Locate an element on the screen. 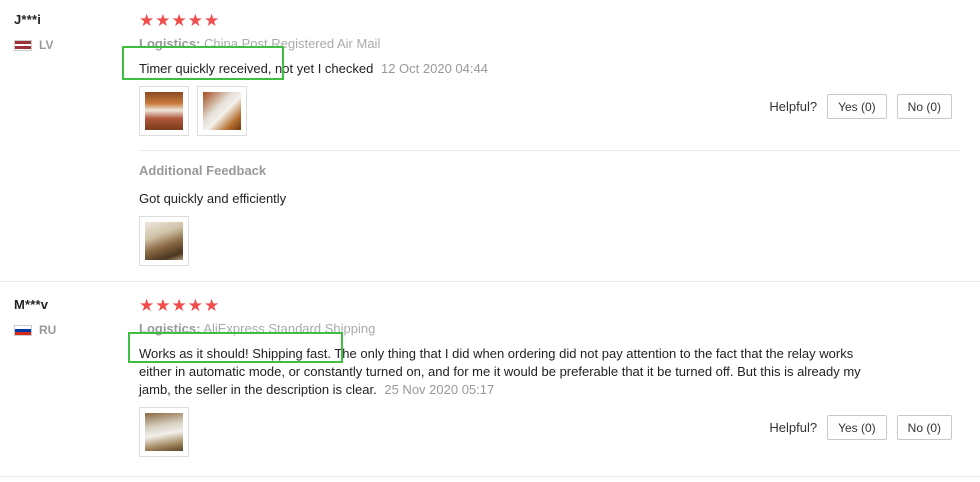 The width and height of the screenshot is (980, 482). username: J***i is located at coordinates (28, 19).